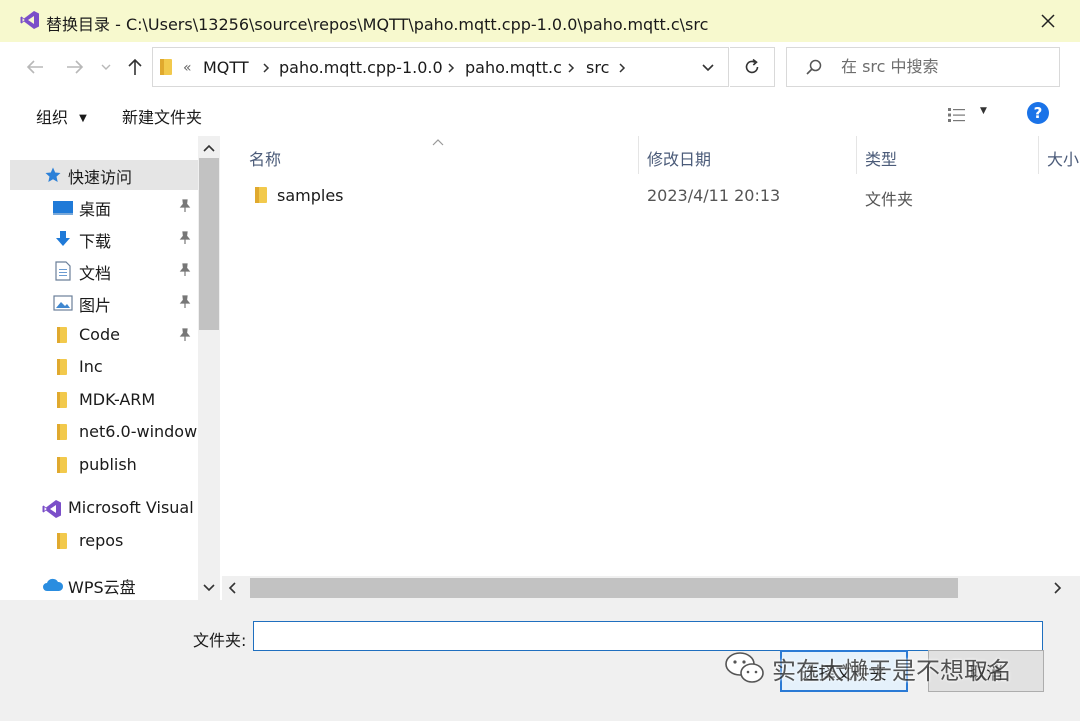 This screenshot has width=1080, height=721. I want to click on nav-item-wps-cloud: WPS云盘, so click(99, 585).